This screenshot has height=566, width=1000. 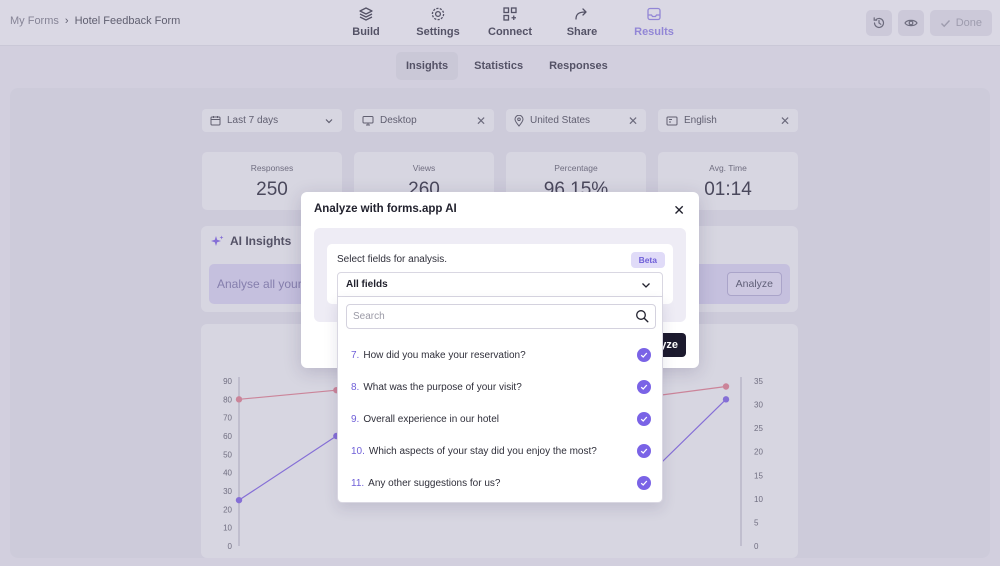 What do you see at coordinates (358, 451) in the screenshot?
I see `field-option-number: 10.` at bounding box center [358, 451].